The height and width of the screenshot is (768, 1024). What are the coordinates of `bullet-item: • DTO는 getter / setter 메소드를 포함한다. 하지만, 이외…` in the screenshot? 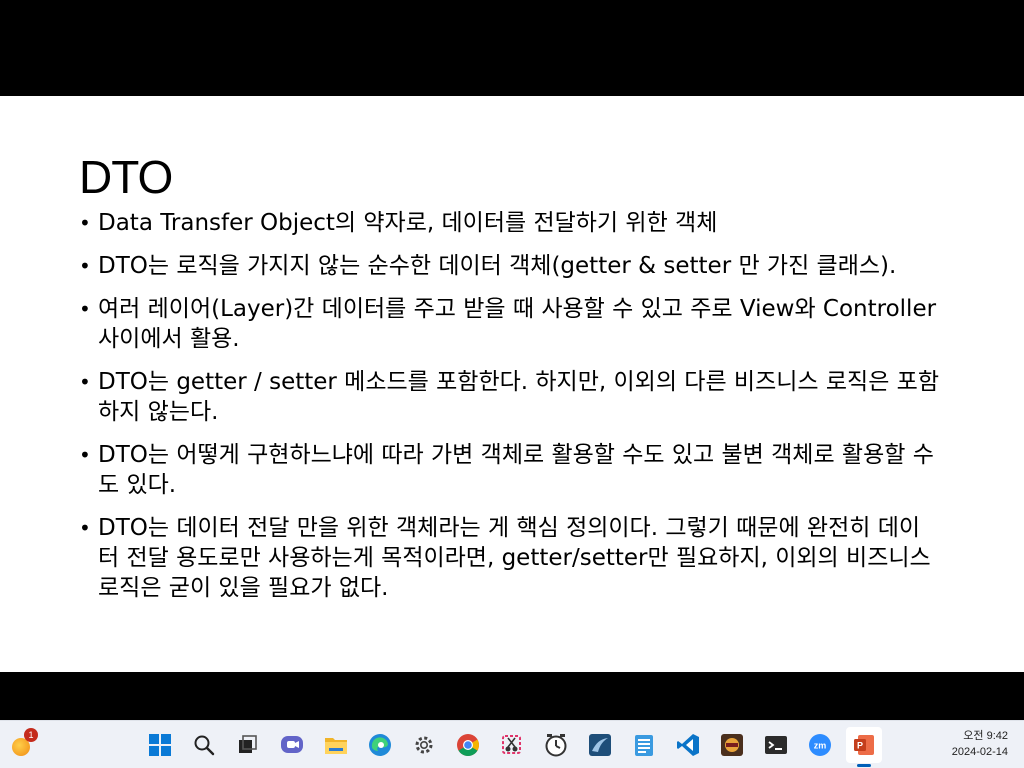 It's located at (509, 397).